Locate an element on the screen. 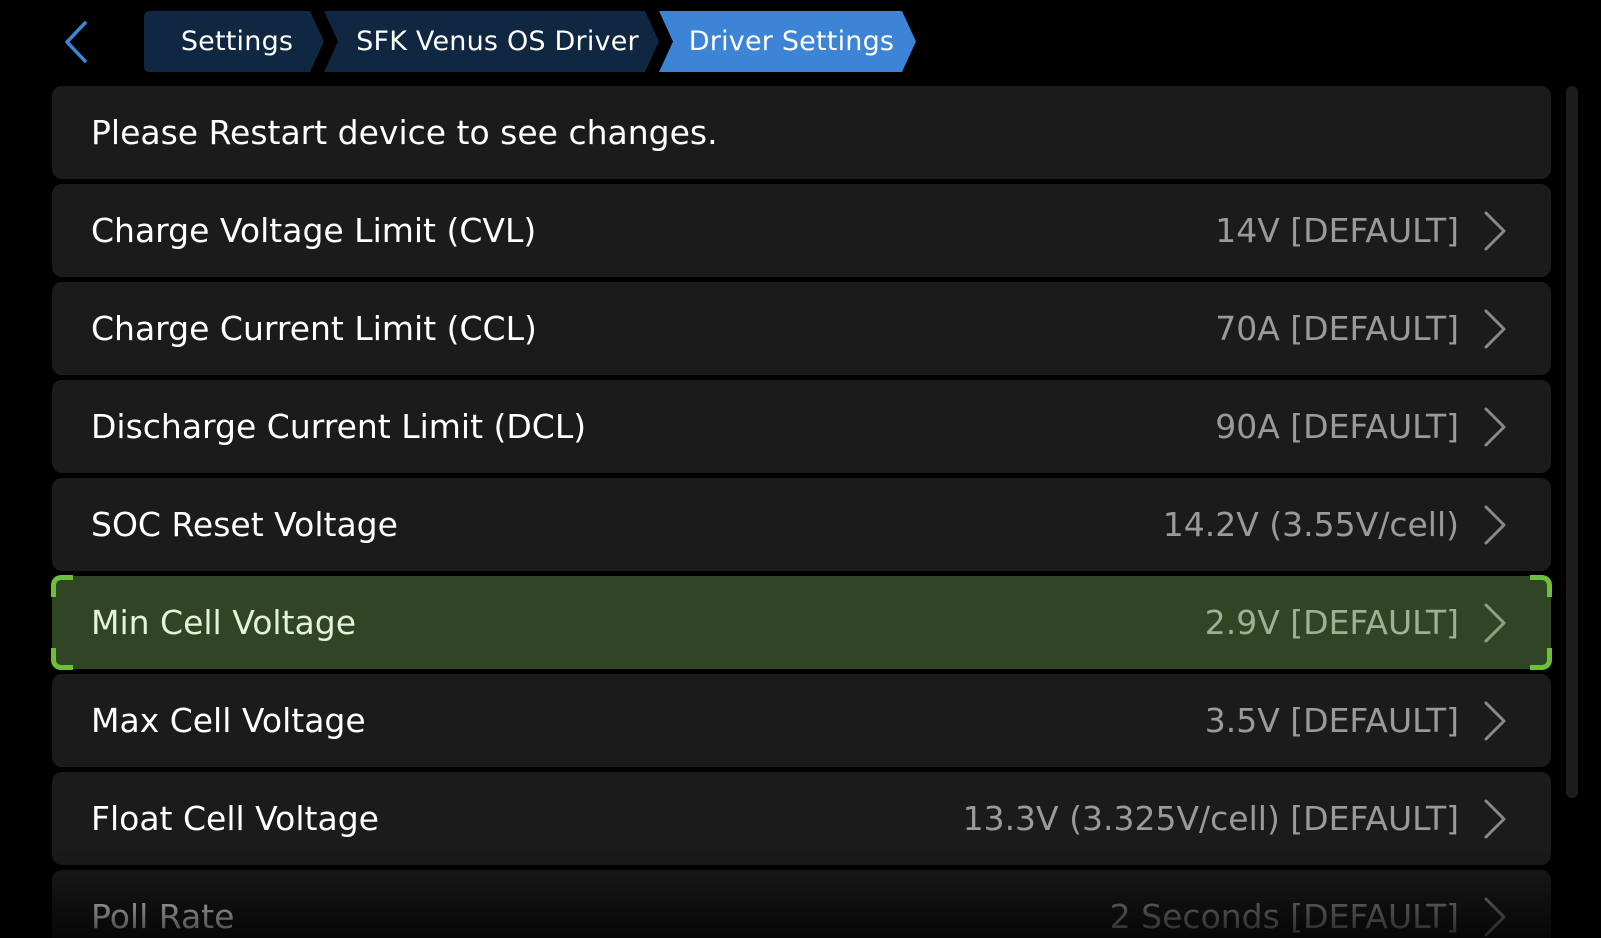 The image size is (1601, 938). setting-label: Charge Voltage Limit (CVL) is located at coordinates (314, 230).